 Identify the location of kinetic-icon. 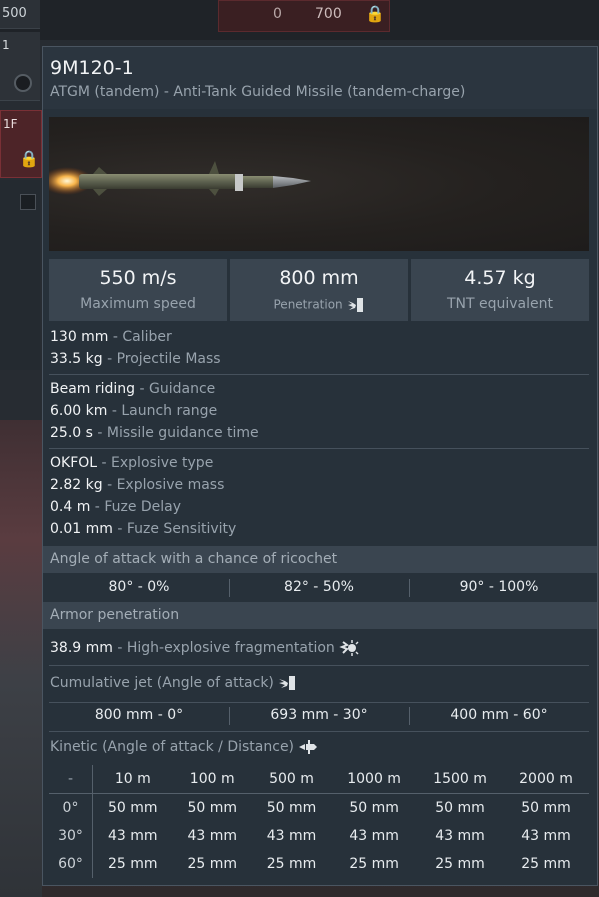
(308, 747).